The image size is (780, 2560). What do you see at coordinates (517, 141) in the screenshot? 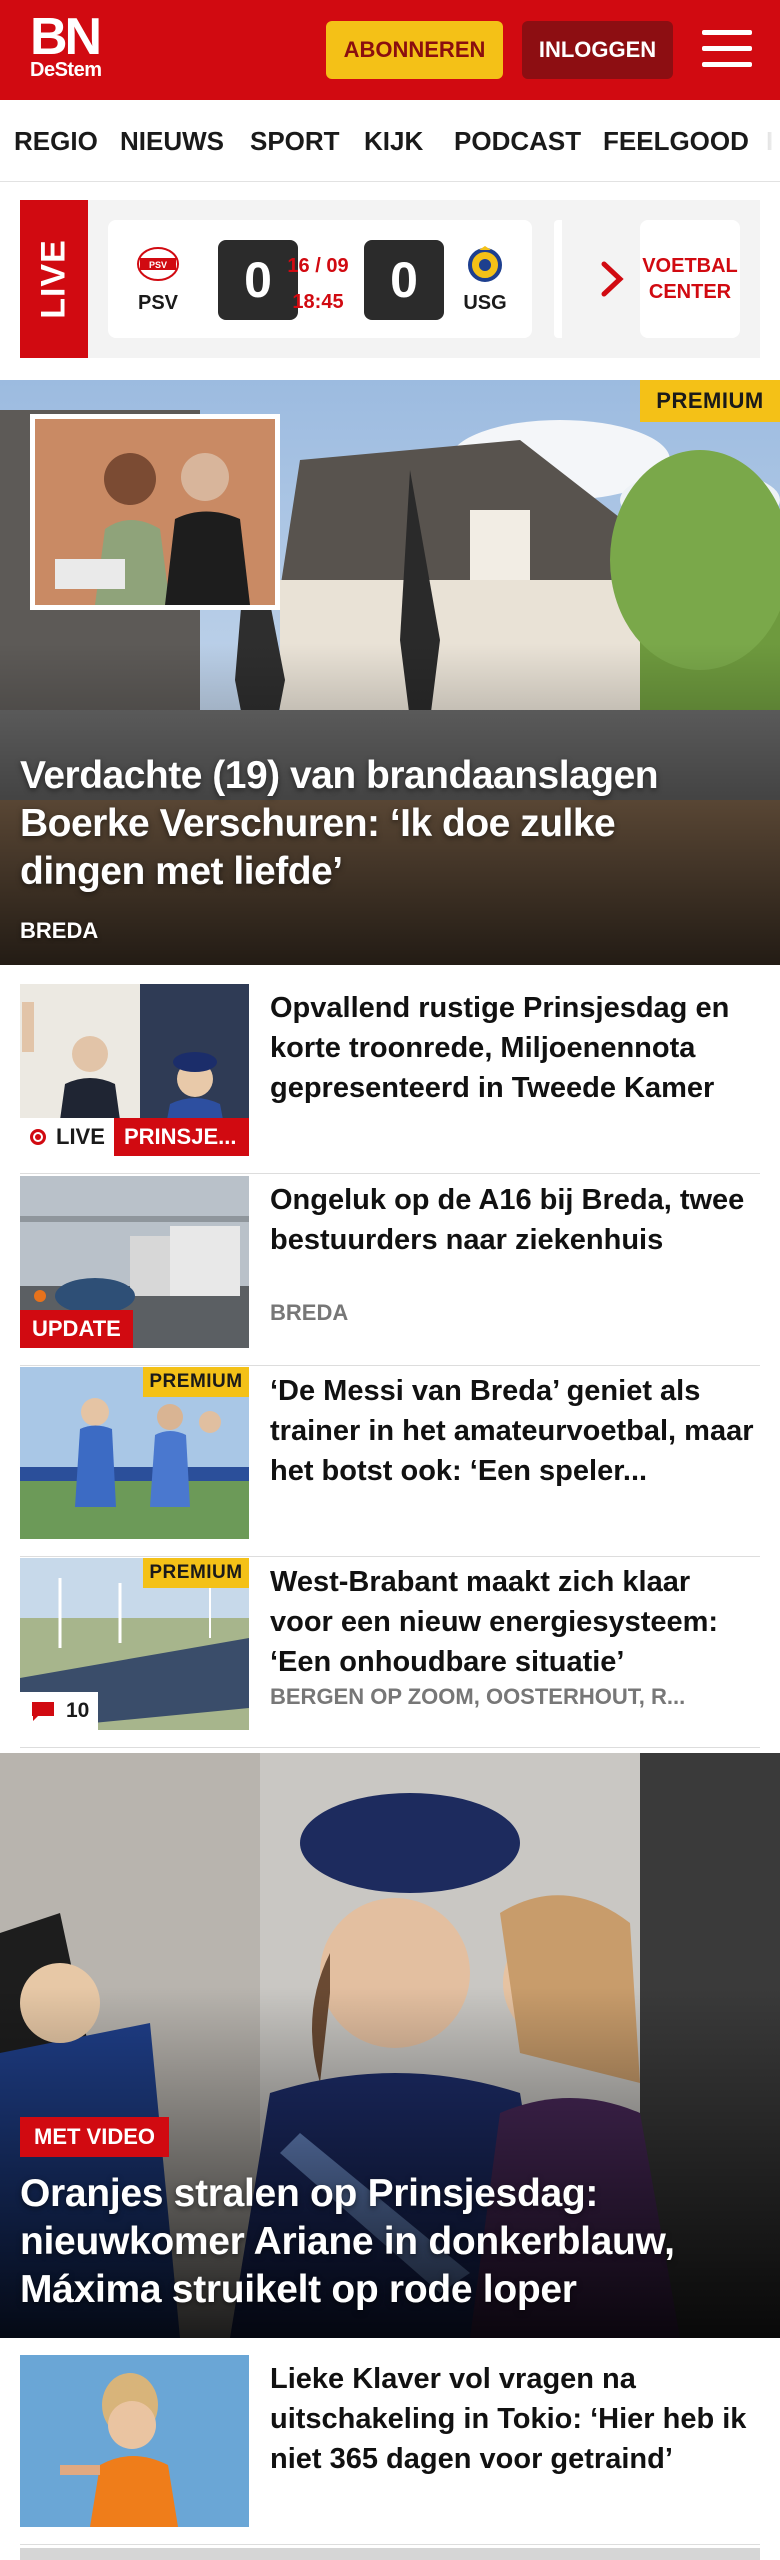
I see `nav-item-podcast: PODCAST` at bounding box center [517, 141].